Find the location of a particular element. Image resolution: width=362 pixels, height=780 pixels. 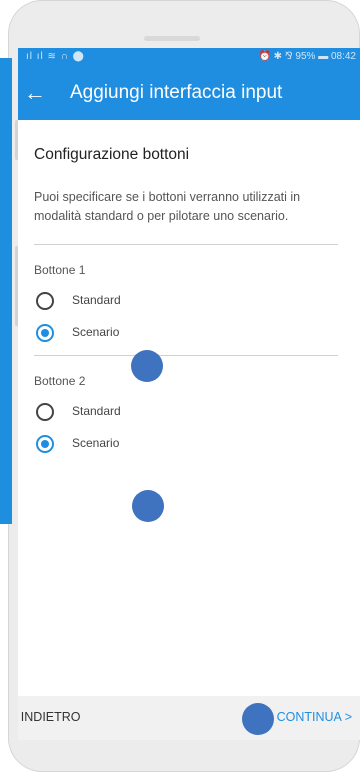

arrow-left-icon: ← is located at coordinates (35, 93).